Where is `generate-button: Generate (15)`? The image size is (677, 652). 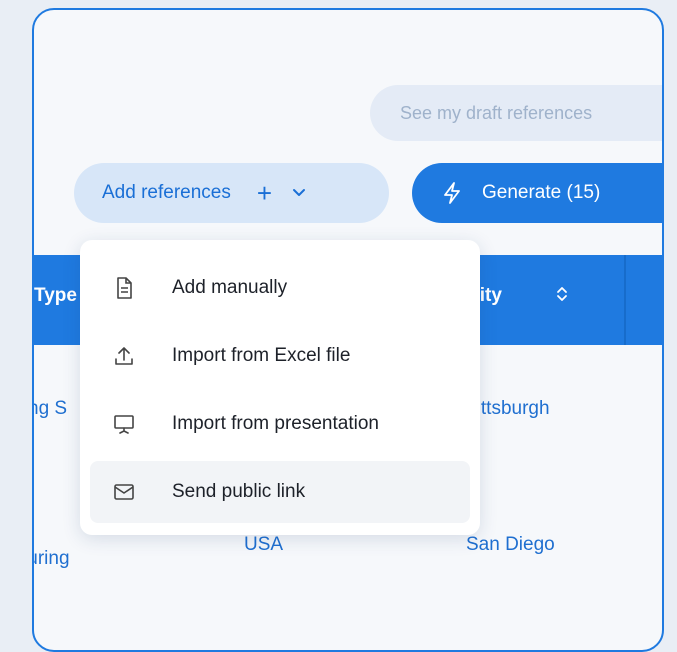
generate-button: Generate (15) is located at coordinates (537, 193).